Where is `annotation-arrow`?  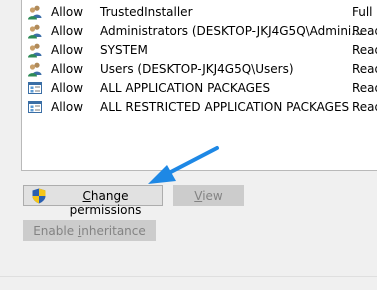
annotation-arrow is located at coordinates (183, 165).